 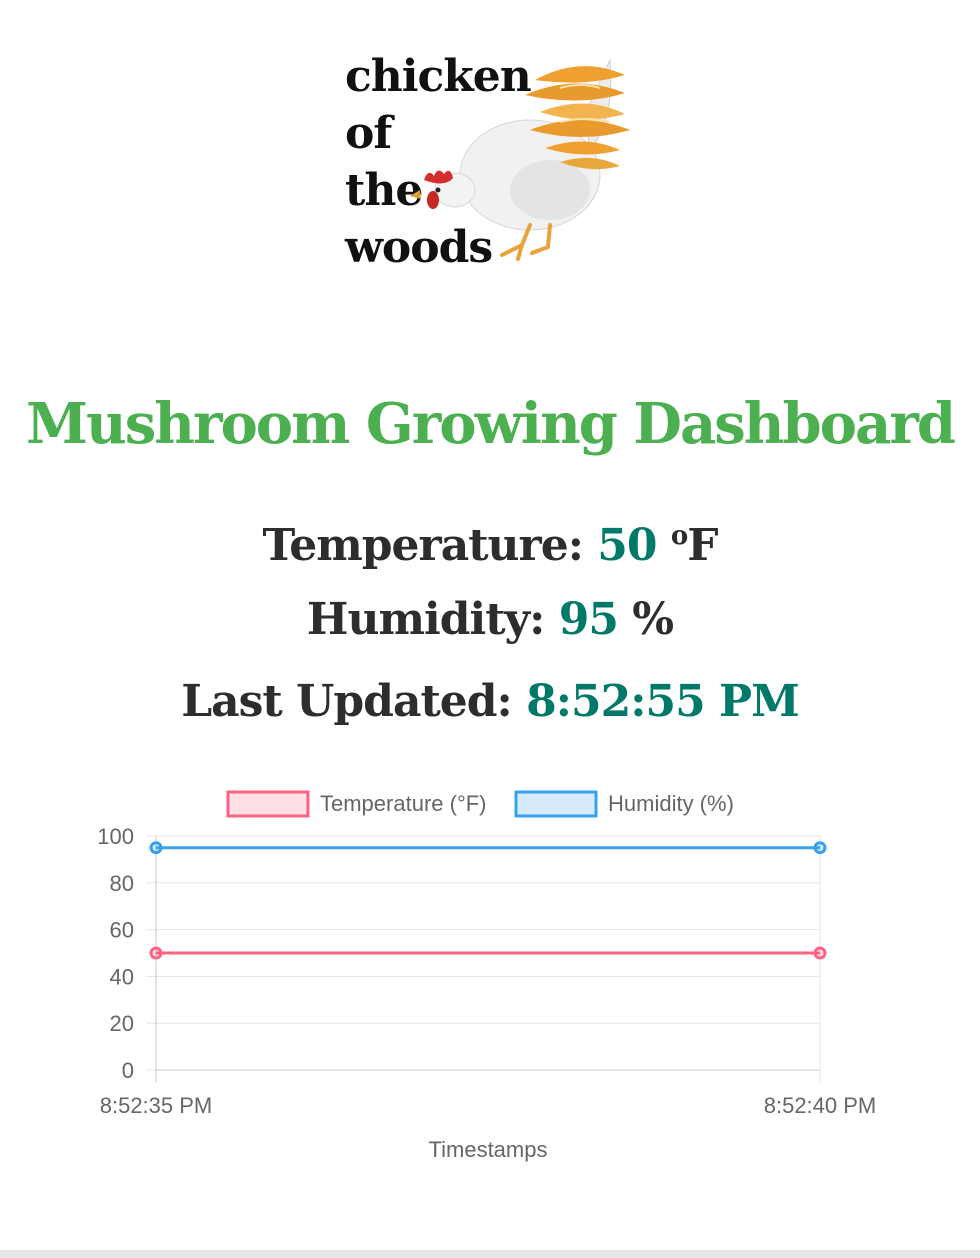 What do you see at coordinates (588, 619) in the screenshot?
I see `humidity-value: 95` at bounding box center [588, 619].